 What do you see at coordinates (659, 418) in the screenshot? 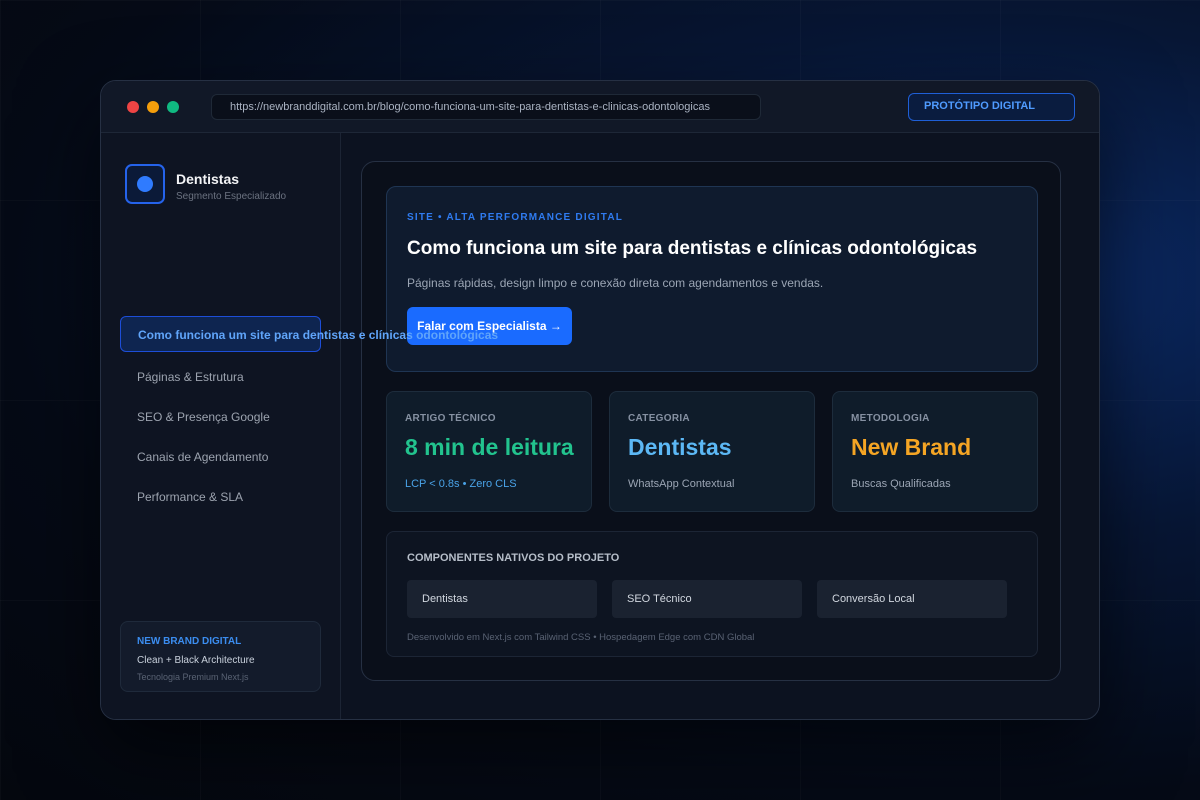
I see `stat-label: CATEGORIA` at bounding box center [659, 418].